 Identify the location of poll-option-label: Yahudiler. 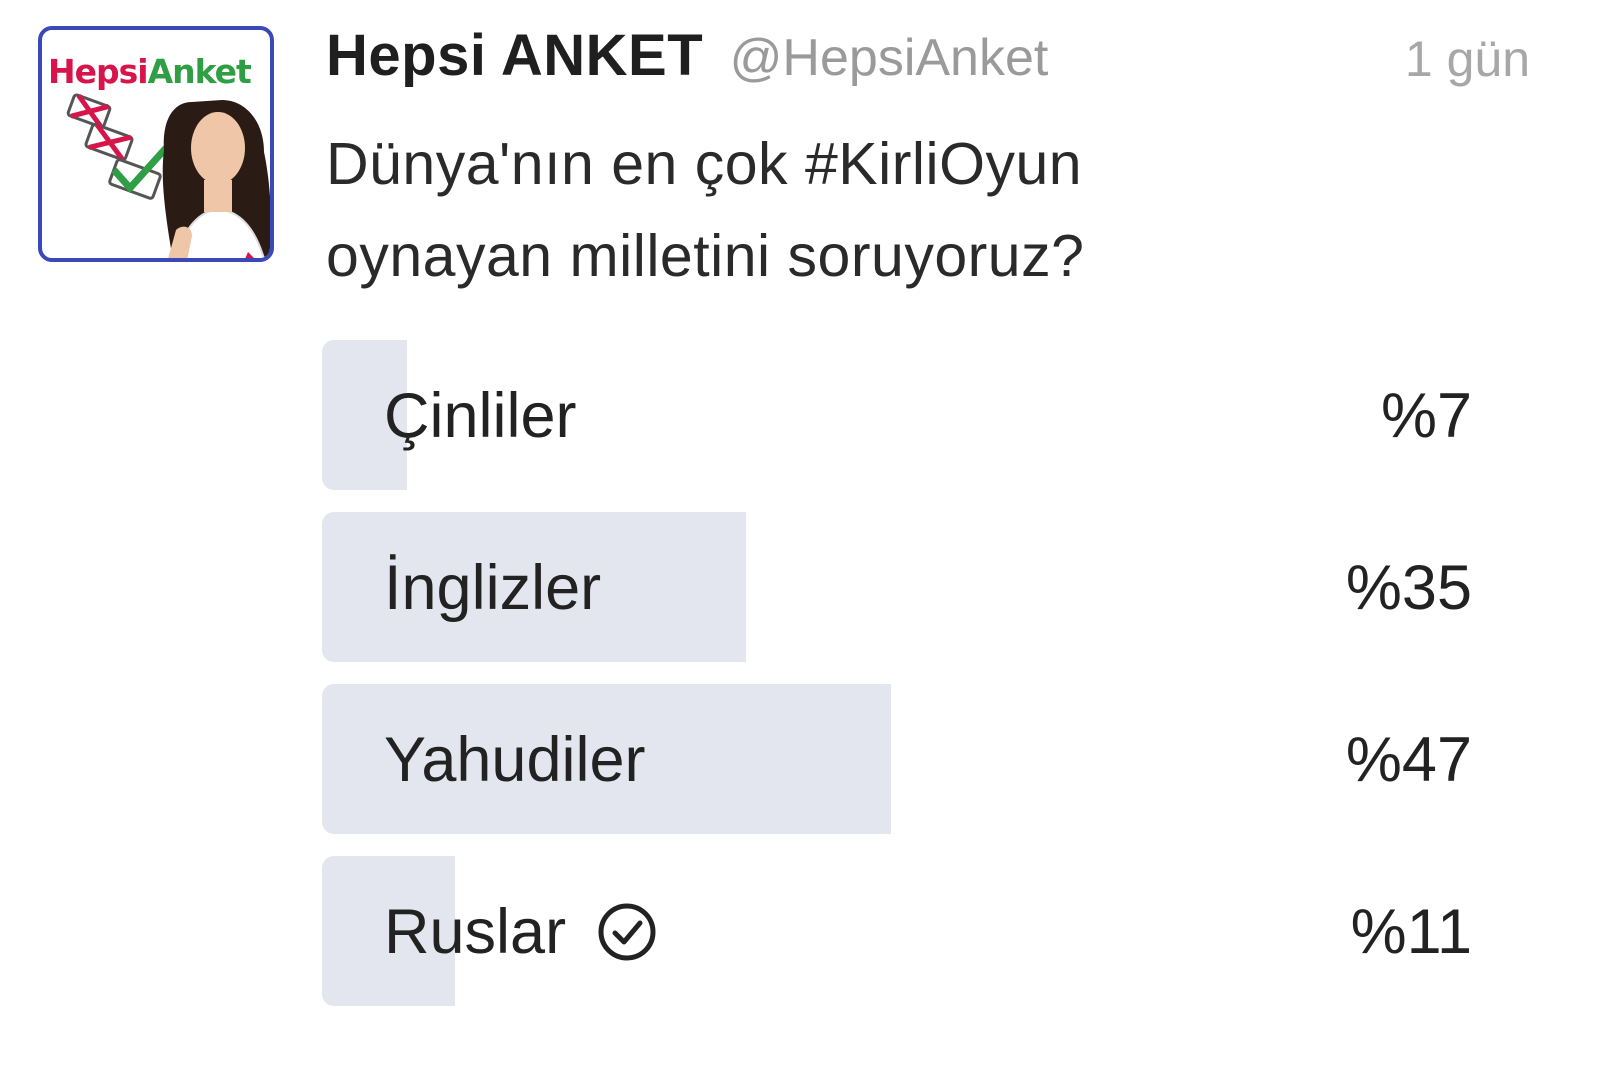
(515, 760).